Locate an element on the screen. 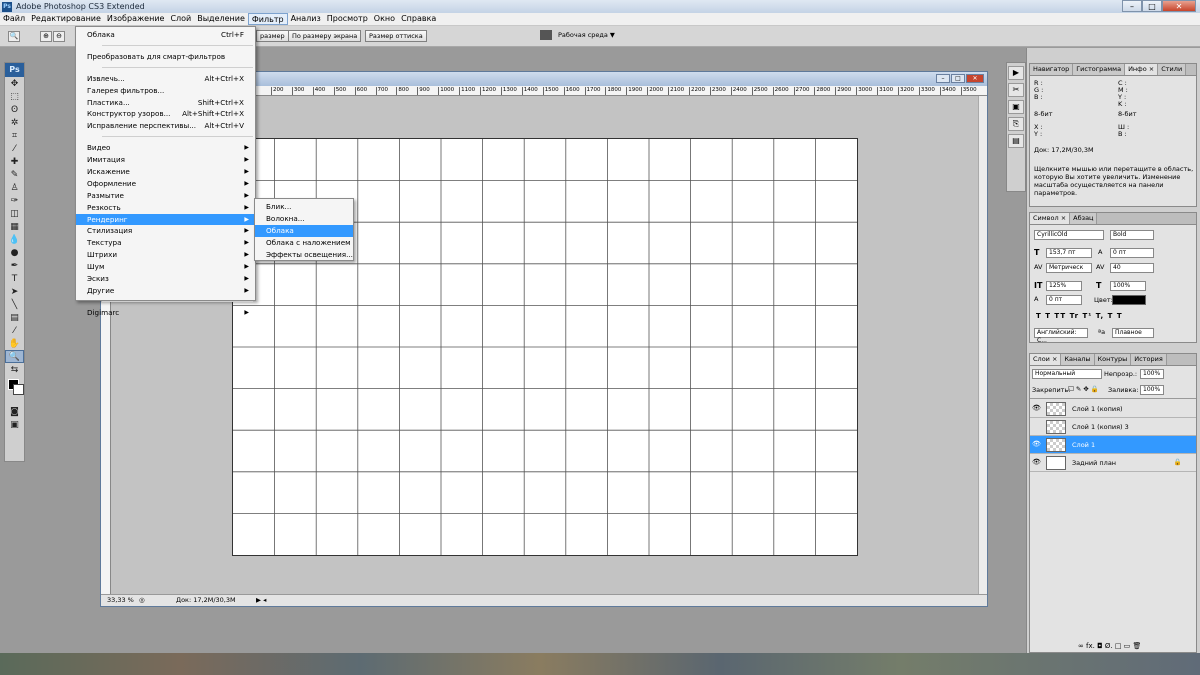 The width and height of the screenshot is (1200, 675). workspace-menu: Рабочая среда ▼ is located at coordinates (577, 35).